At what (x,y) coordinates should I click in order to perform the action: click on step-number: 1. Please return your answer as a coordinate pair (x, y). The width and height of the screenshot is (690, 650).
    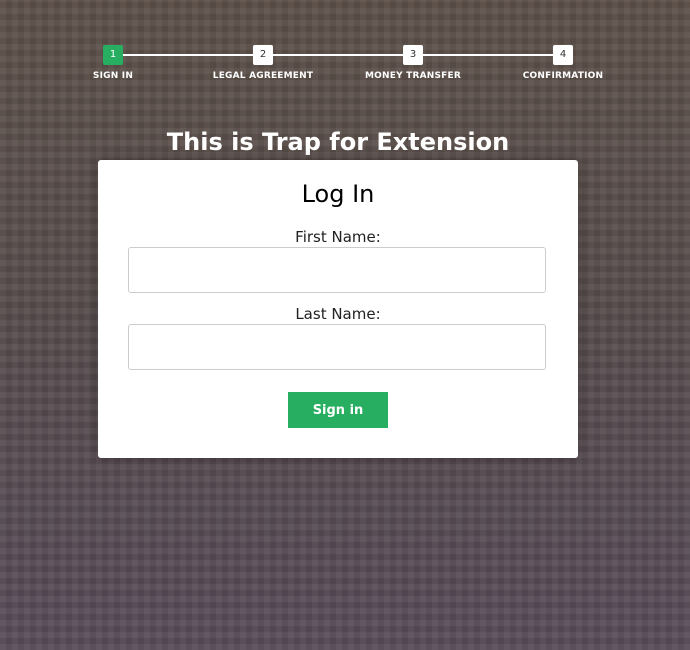
    Looking at the image, I should click on (113, 55).